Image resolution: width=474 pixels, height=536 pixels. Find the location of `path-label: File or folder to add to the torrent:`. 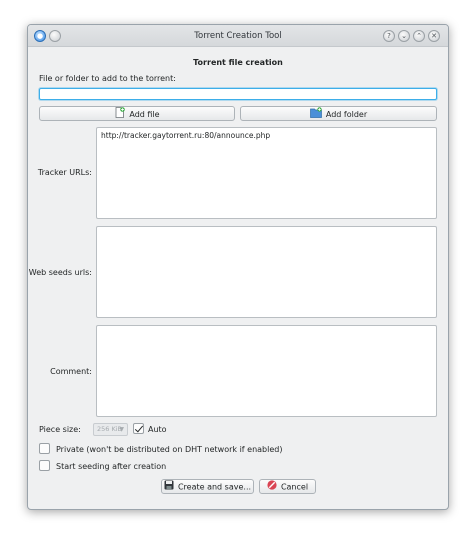

path-label: File or folder to add to the torrent: is located at coordinates (107, 78).